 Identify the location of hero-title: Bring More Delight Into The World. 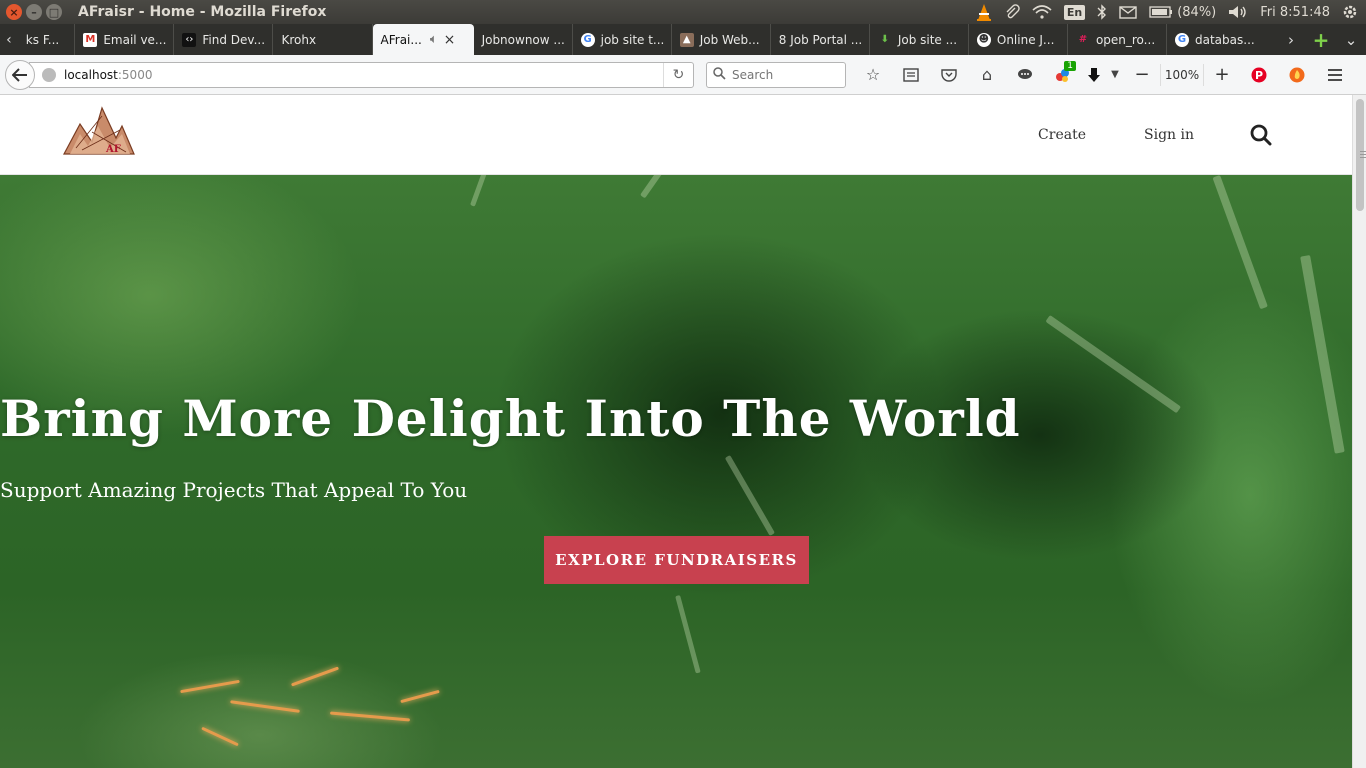
(510, 418).